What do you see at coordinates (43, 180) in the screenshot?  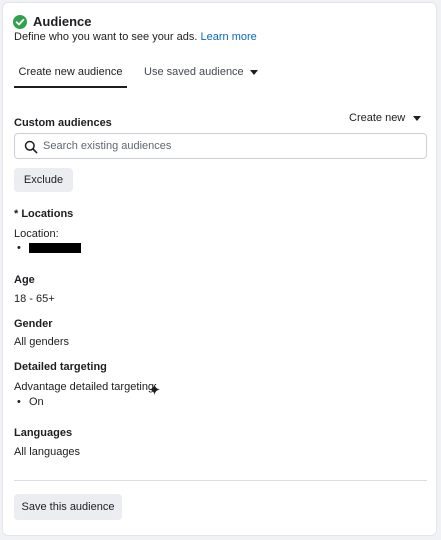 I see `exclude-button: Exclude` at bounding box center [43, 180].